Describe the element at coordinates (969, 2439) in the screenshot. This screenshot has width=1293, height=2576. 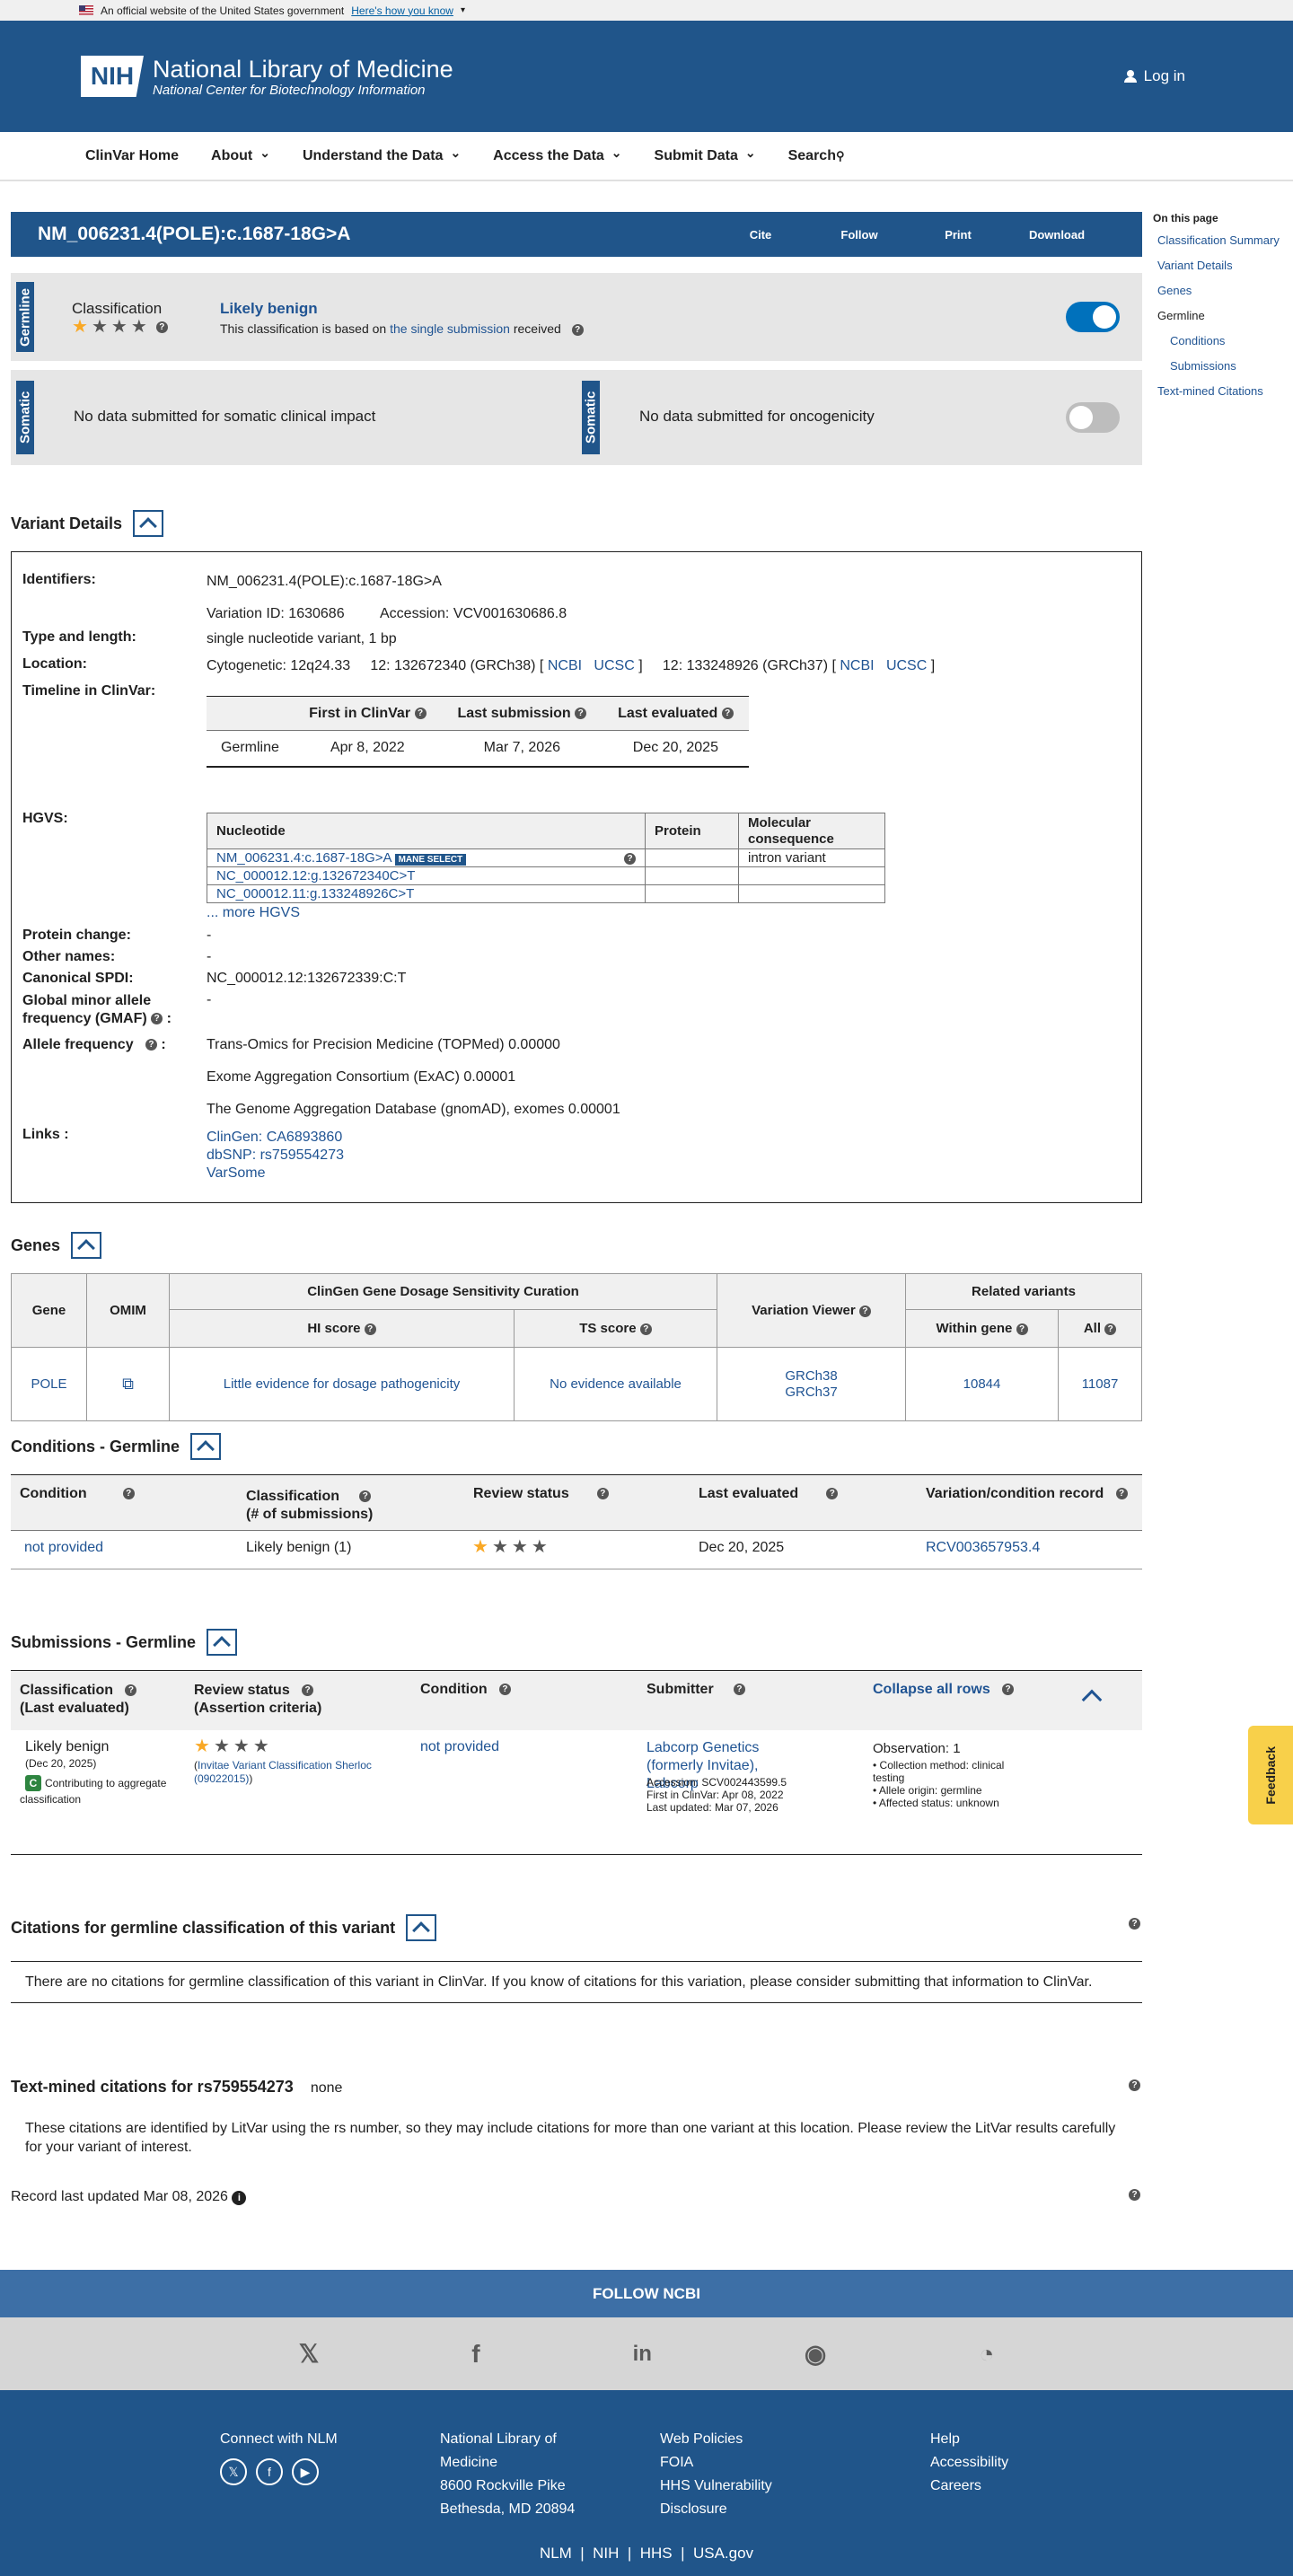
I see `help-link: Help` at that location.